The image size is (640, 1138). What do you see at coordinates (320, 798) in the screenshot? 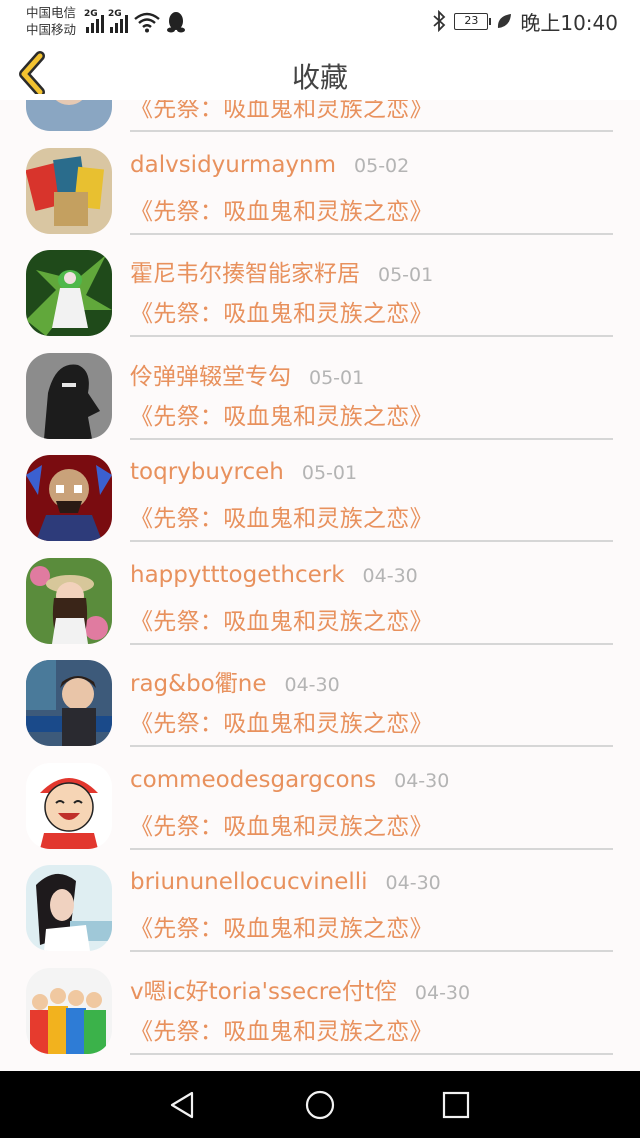
I see `list-item: commeodesgargcons 04-30 《先祭：吸血鬼和灵族之恋》` at bounding box center [320, 798].